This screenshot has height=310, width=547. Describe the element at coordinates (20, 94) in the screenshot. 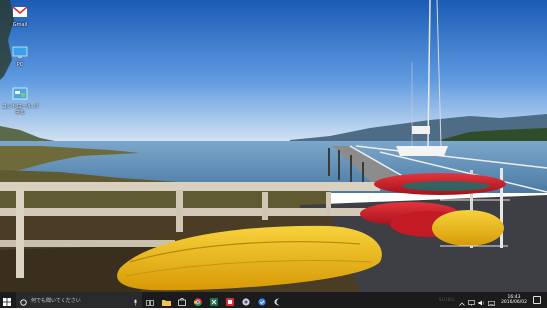

I see `control-panel-icon` at that location.